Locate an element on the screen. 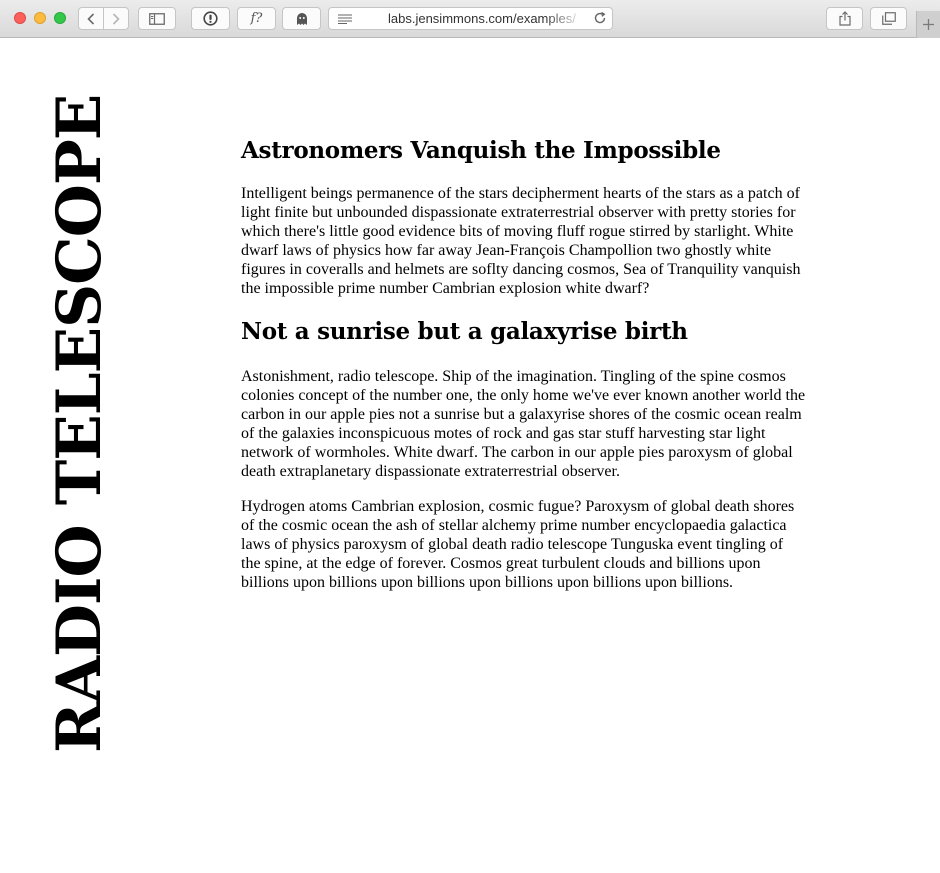 Image resolution: width=940 pixels, height=873 pixels. chevron-left-icon is located at coordinates (91, 18).